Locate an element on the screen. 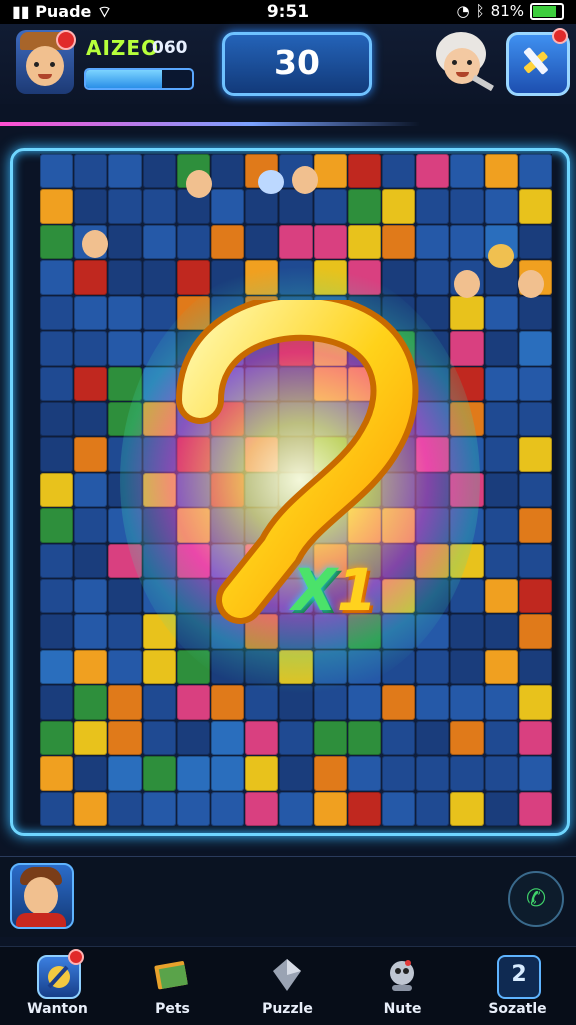  opponent-avatar is located at coordinates (463, 62).